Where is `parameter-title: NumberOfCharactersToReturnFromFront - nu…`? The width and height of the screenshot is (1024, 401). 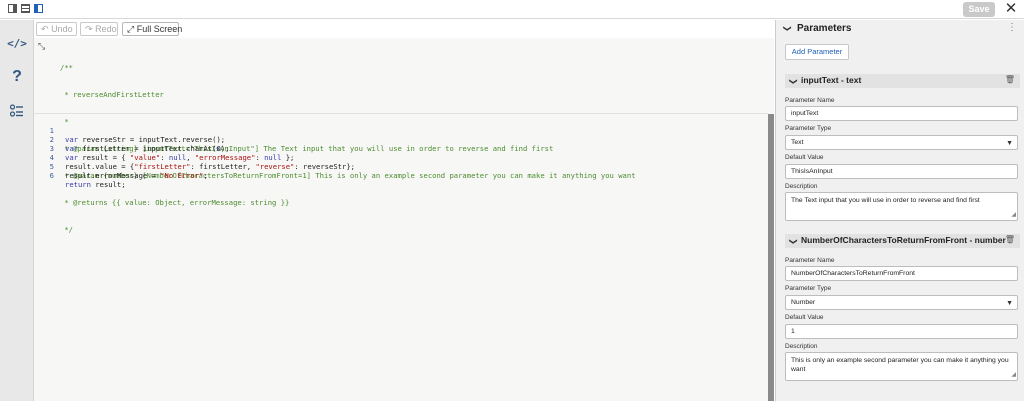 parameter-title: NumberOfCharactersToReturnFromFront - nu… is located at coordinates (903, 240).